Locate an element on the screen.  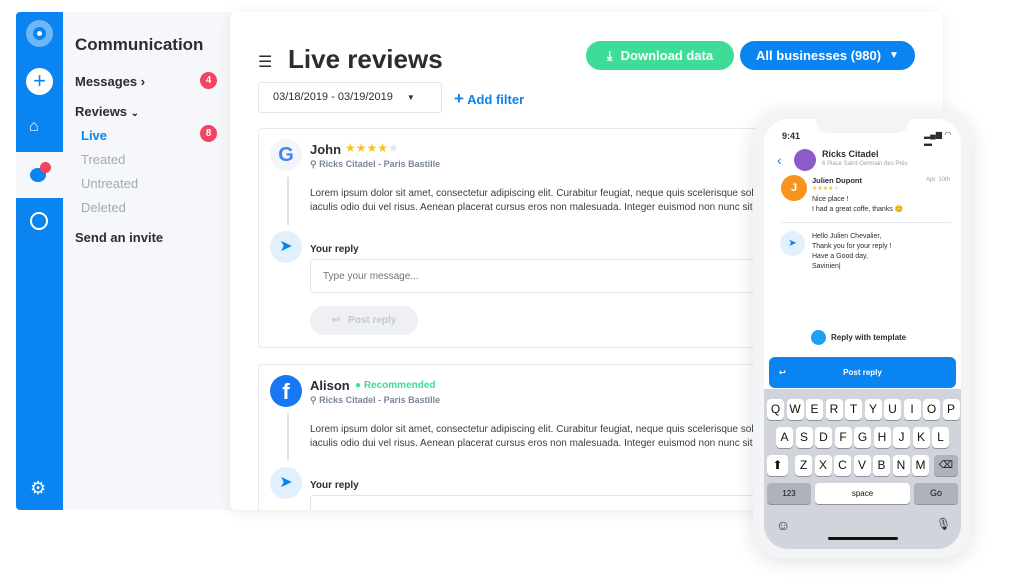
key-k: K is located at coordinates (921, 437).